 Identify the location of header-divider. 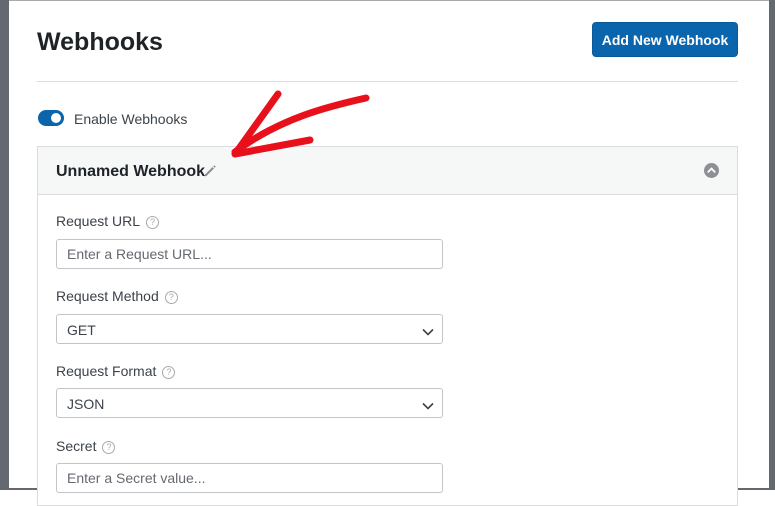
(387, 81).